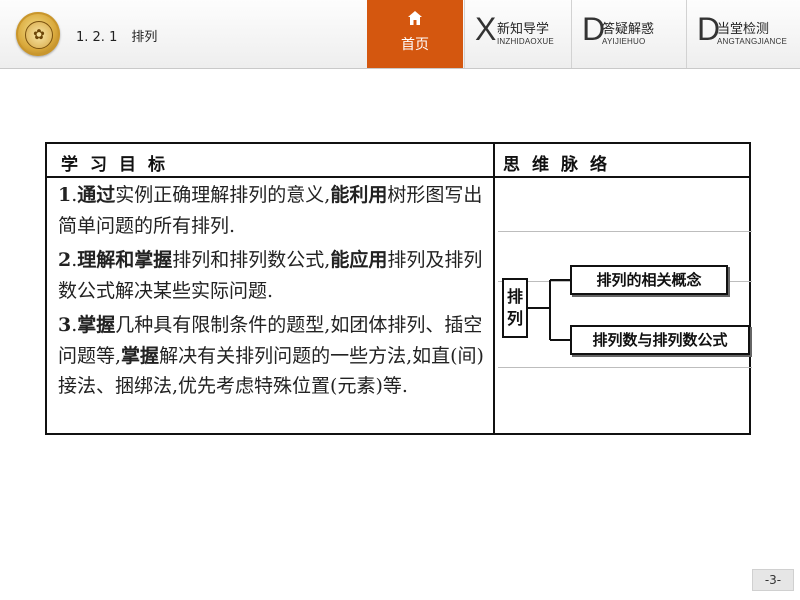  I want to click on school-logo-icon: ✿, so click(38, 34).